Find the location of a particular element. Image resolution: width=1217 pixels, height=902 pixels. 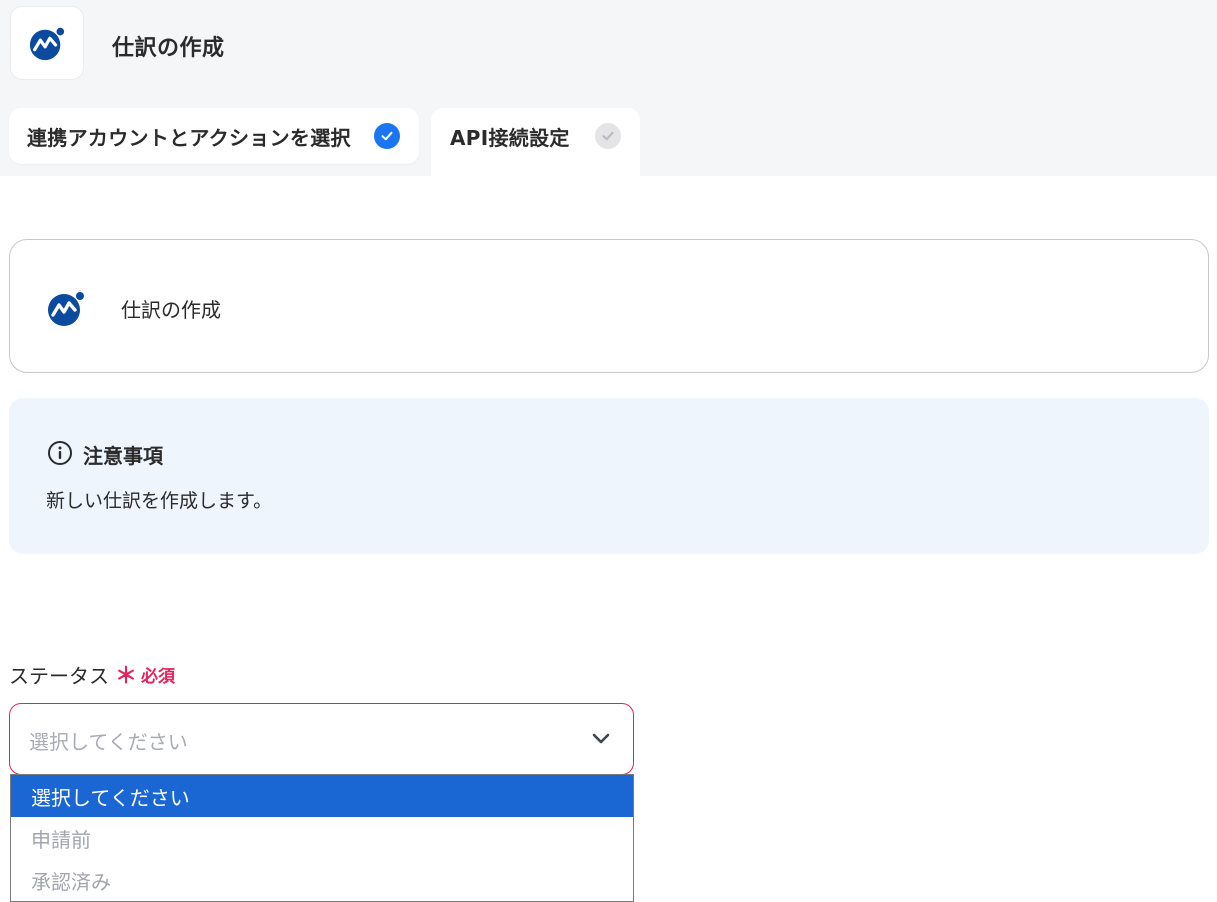

dropdown-option: 選択してください is located at coordinates (322, 796).